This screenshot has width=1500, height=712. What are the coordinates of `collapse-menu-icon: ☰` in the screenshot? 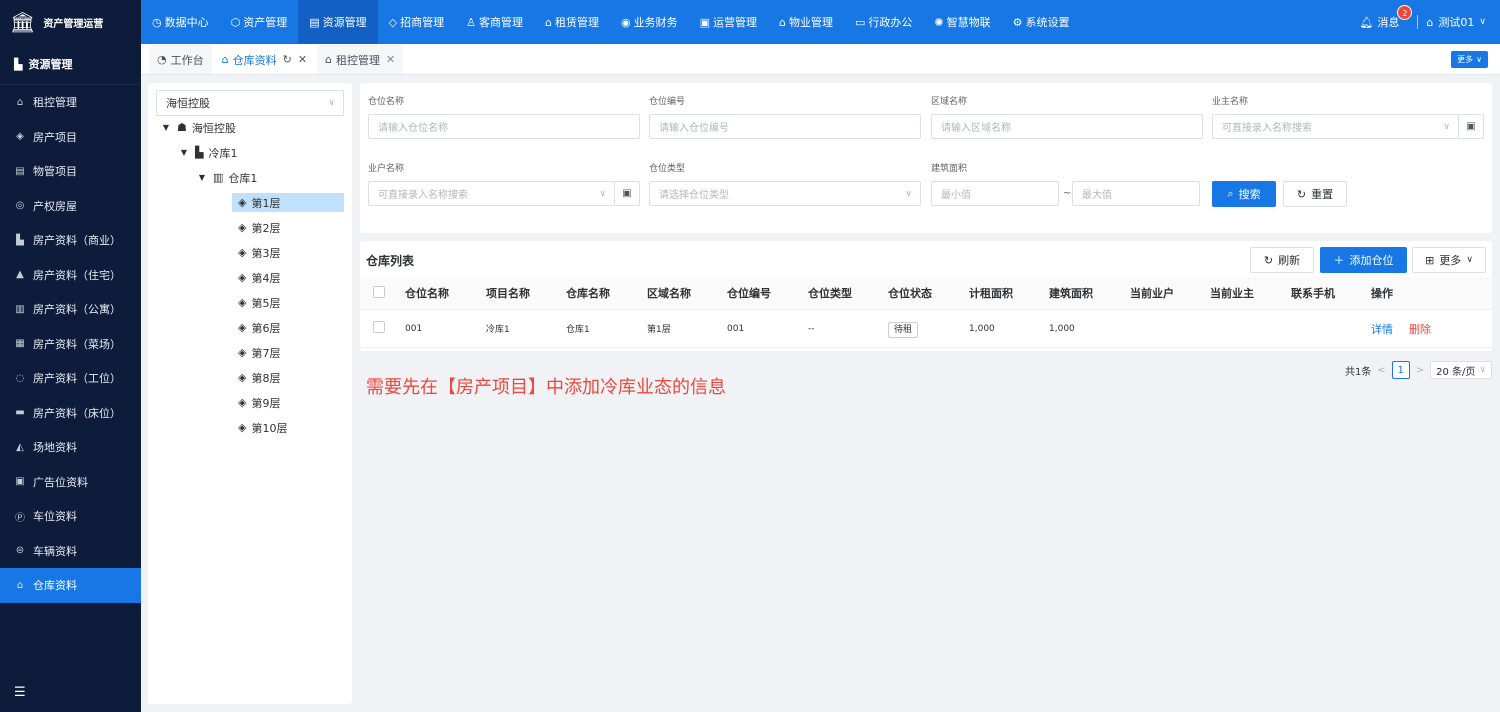 It's located at (20, 692).